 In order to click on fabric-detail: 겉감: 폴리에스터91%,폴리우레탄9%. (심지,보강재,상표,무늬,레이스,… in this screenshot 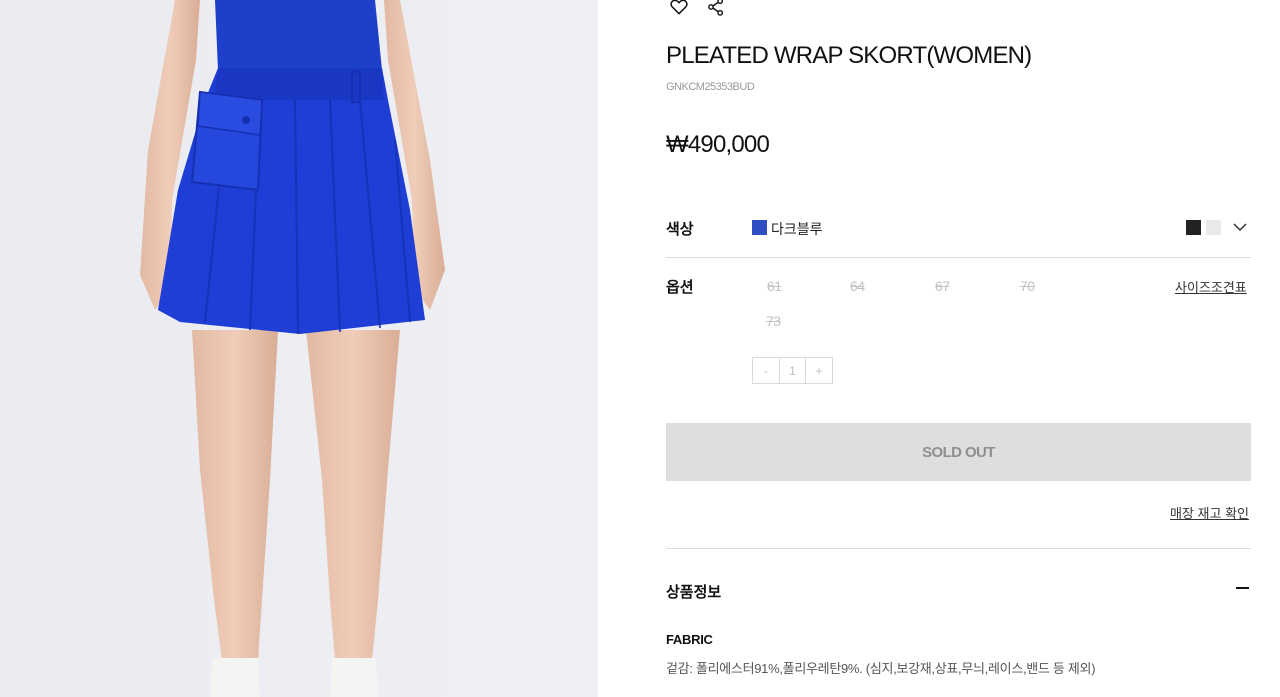, I will do `click(881, 668)`.